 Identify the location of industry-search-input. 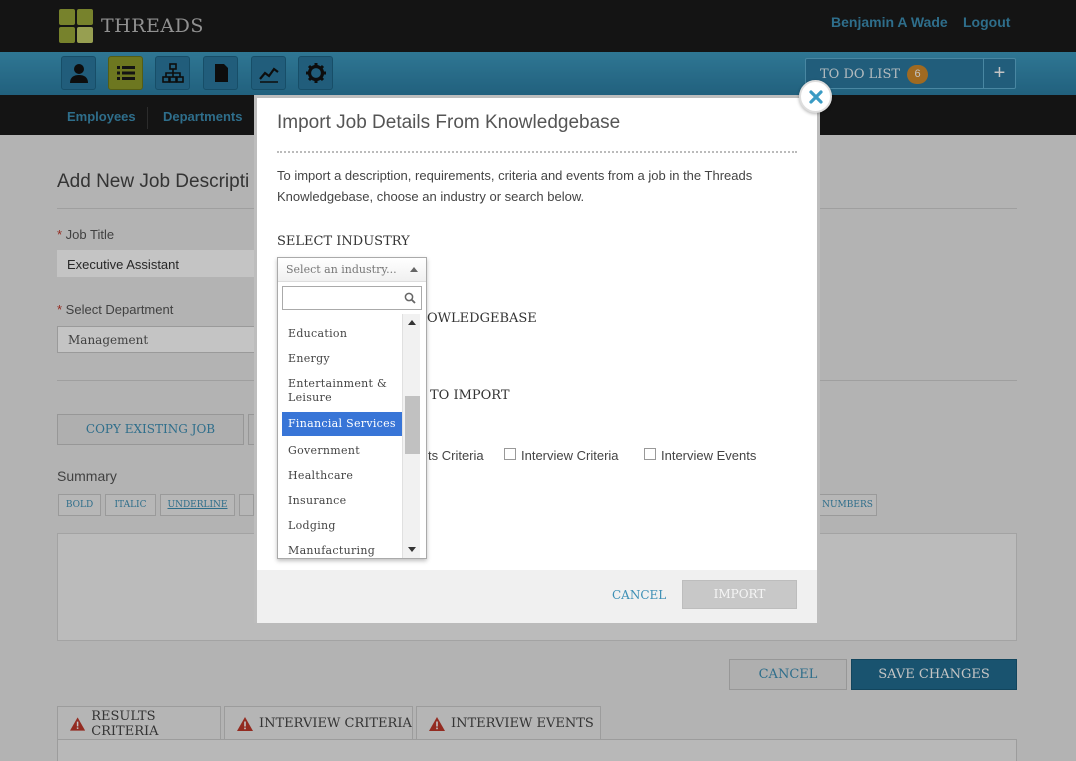
(352, 298).